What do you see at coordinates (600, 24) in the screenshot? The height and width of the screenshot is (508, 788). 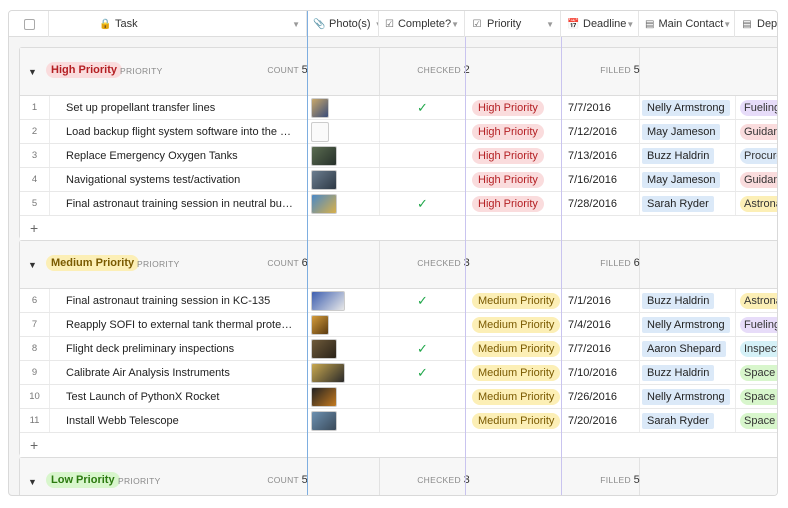 I see `column-header-deadline: 📅 Deadline ▼` at bounding box center [600, 24].